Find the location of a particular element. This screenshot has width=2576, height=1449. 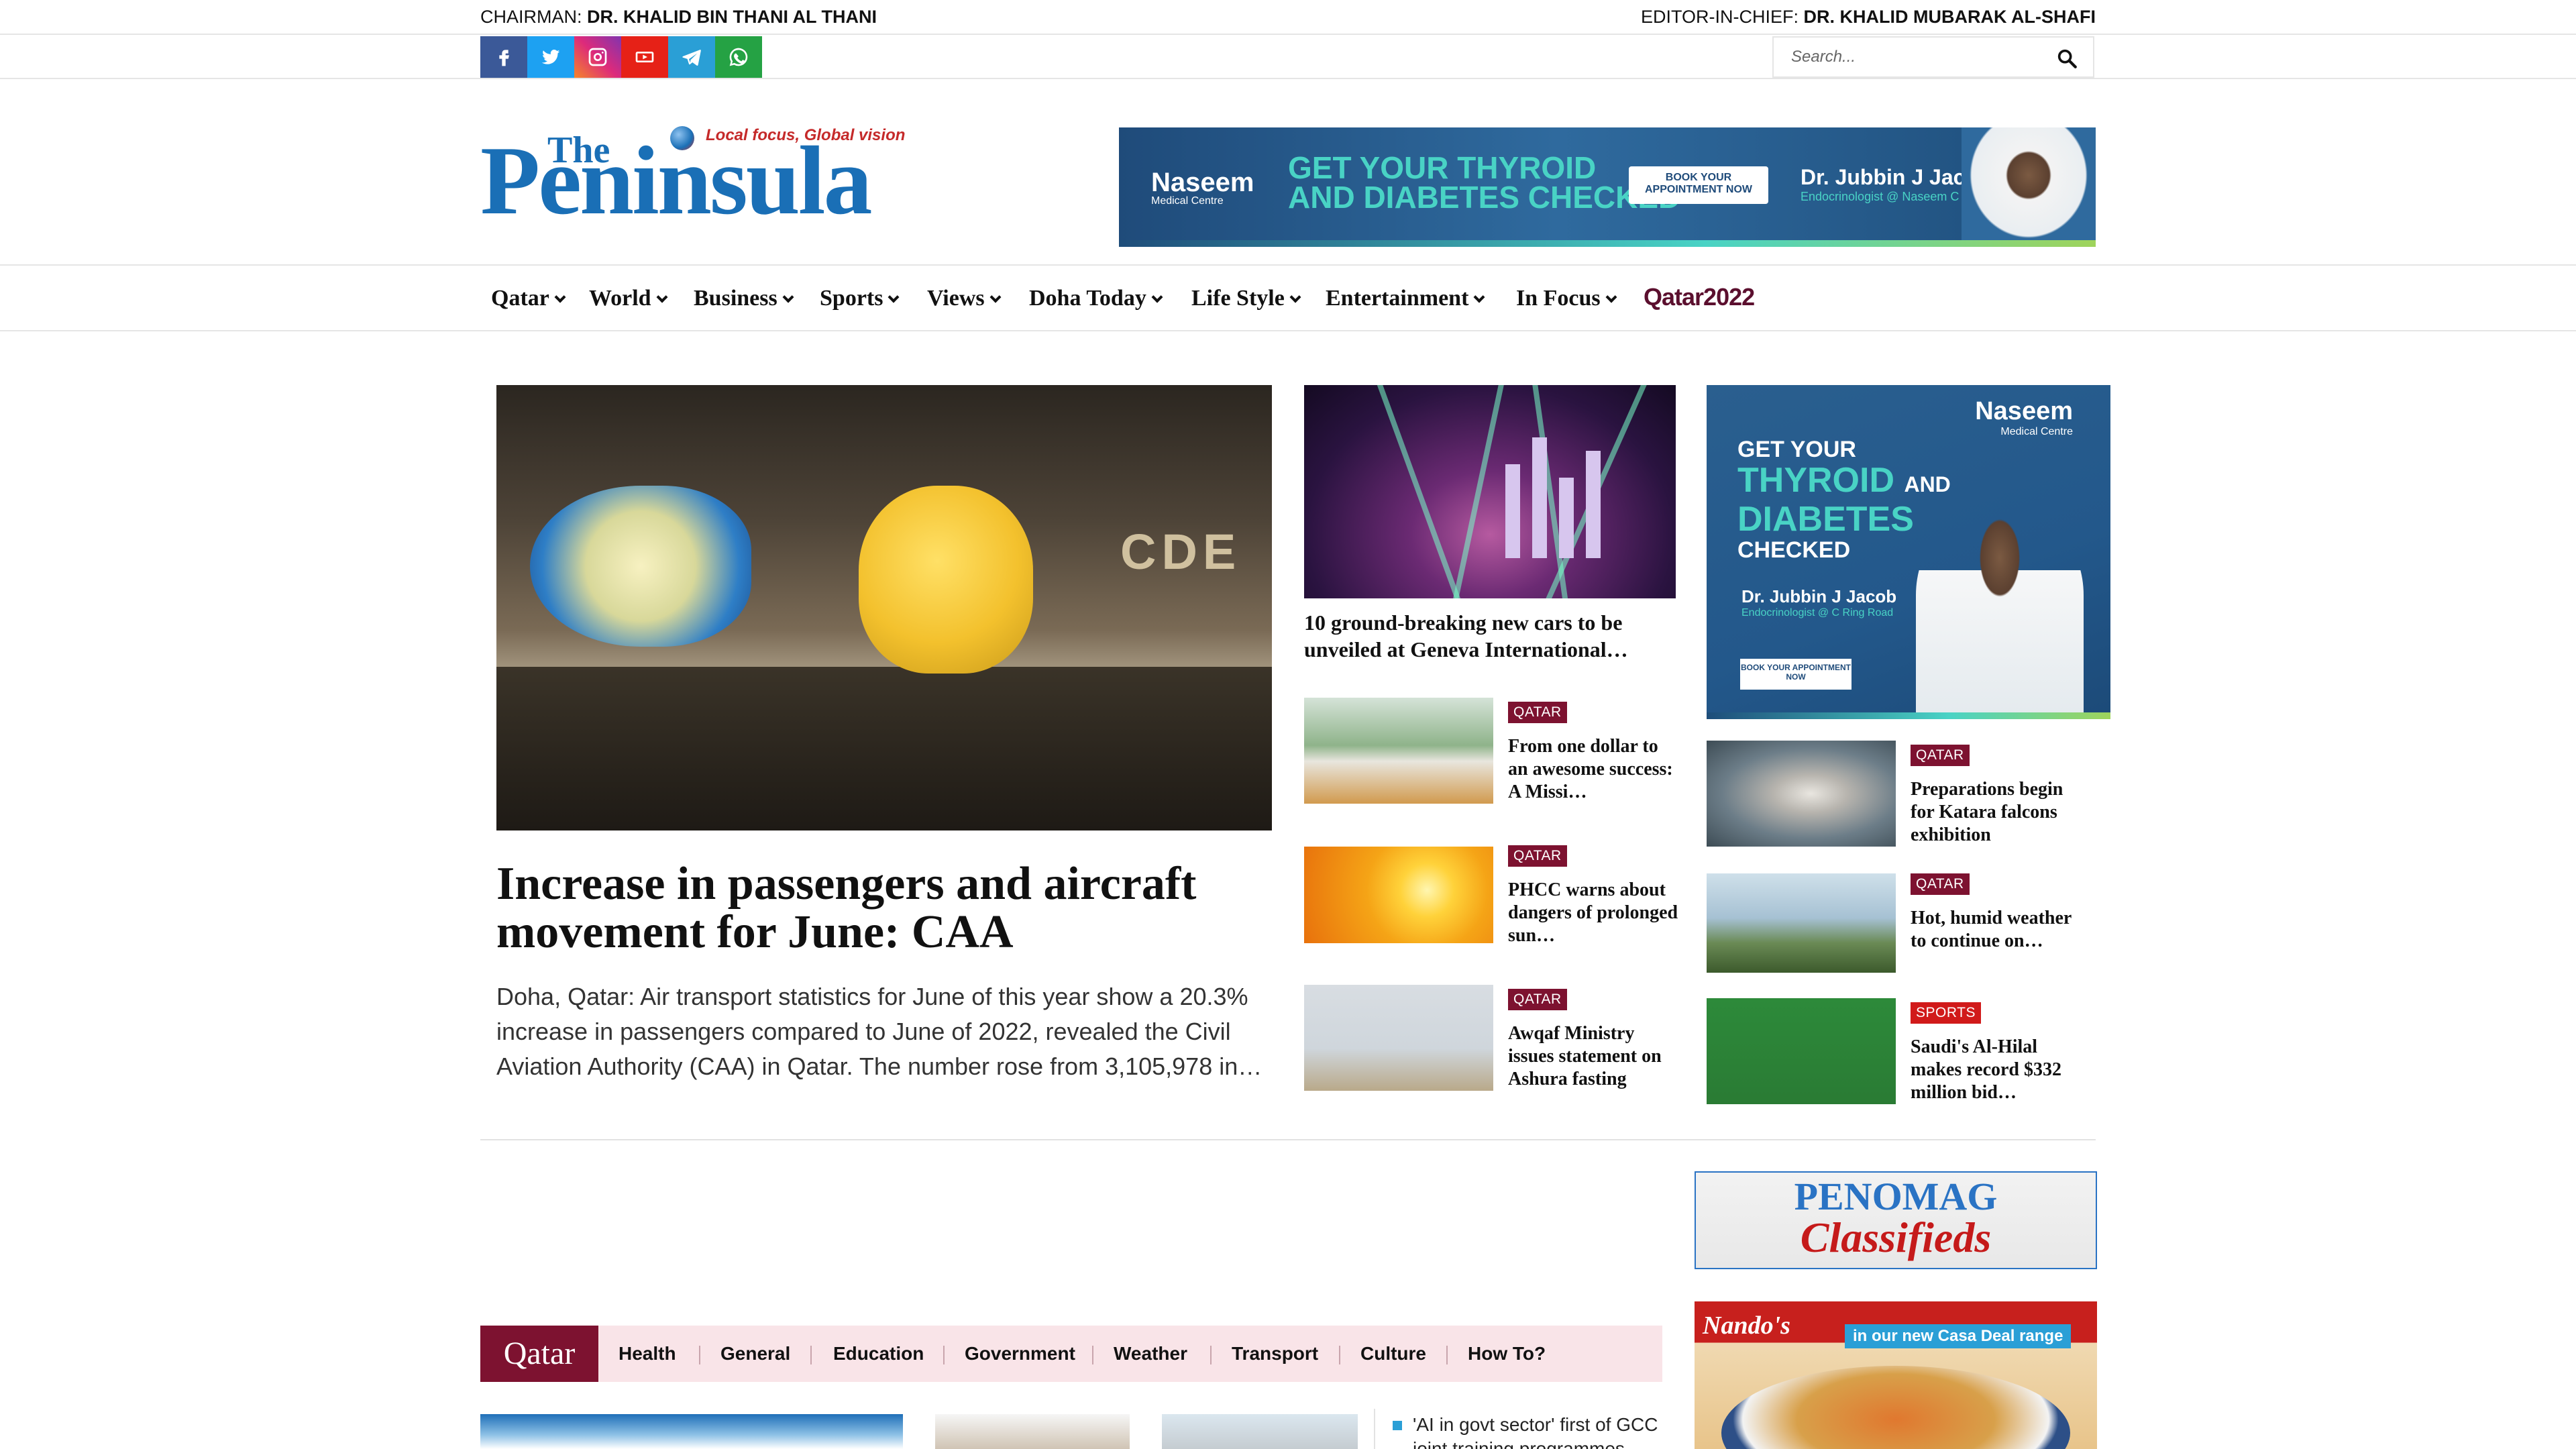

nandos-tag: in our new Casa Deal range is located at coordinates (1958, 1336).